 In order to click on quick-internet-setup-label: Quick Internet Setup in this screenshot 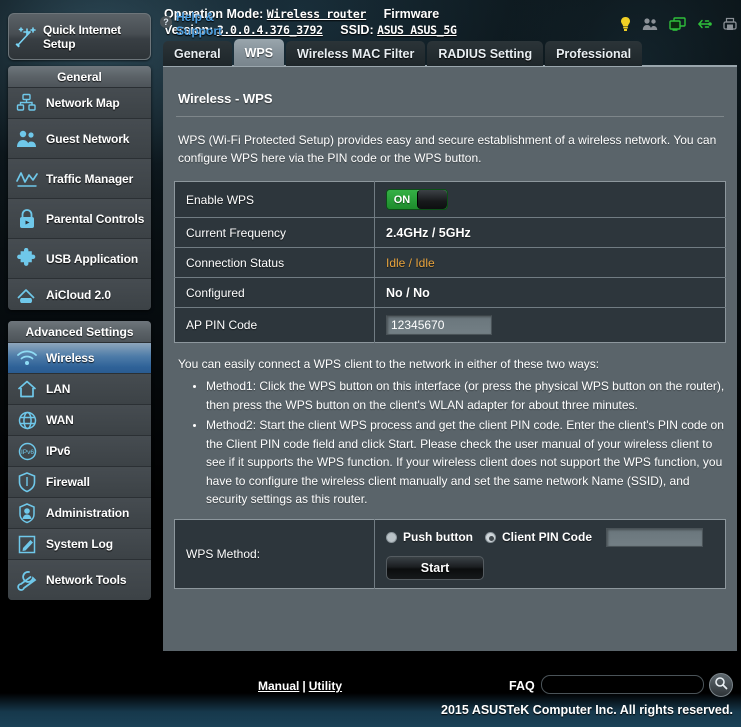, I will do `click(81, 36)`.